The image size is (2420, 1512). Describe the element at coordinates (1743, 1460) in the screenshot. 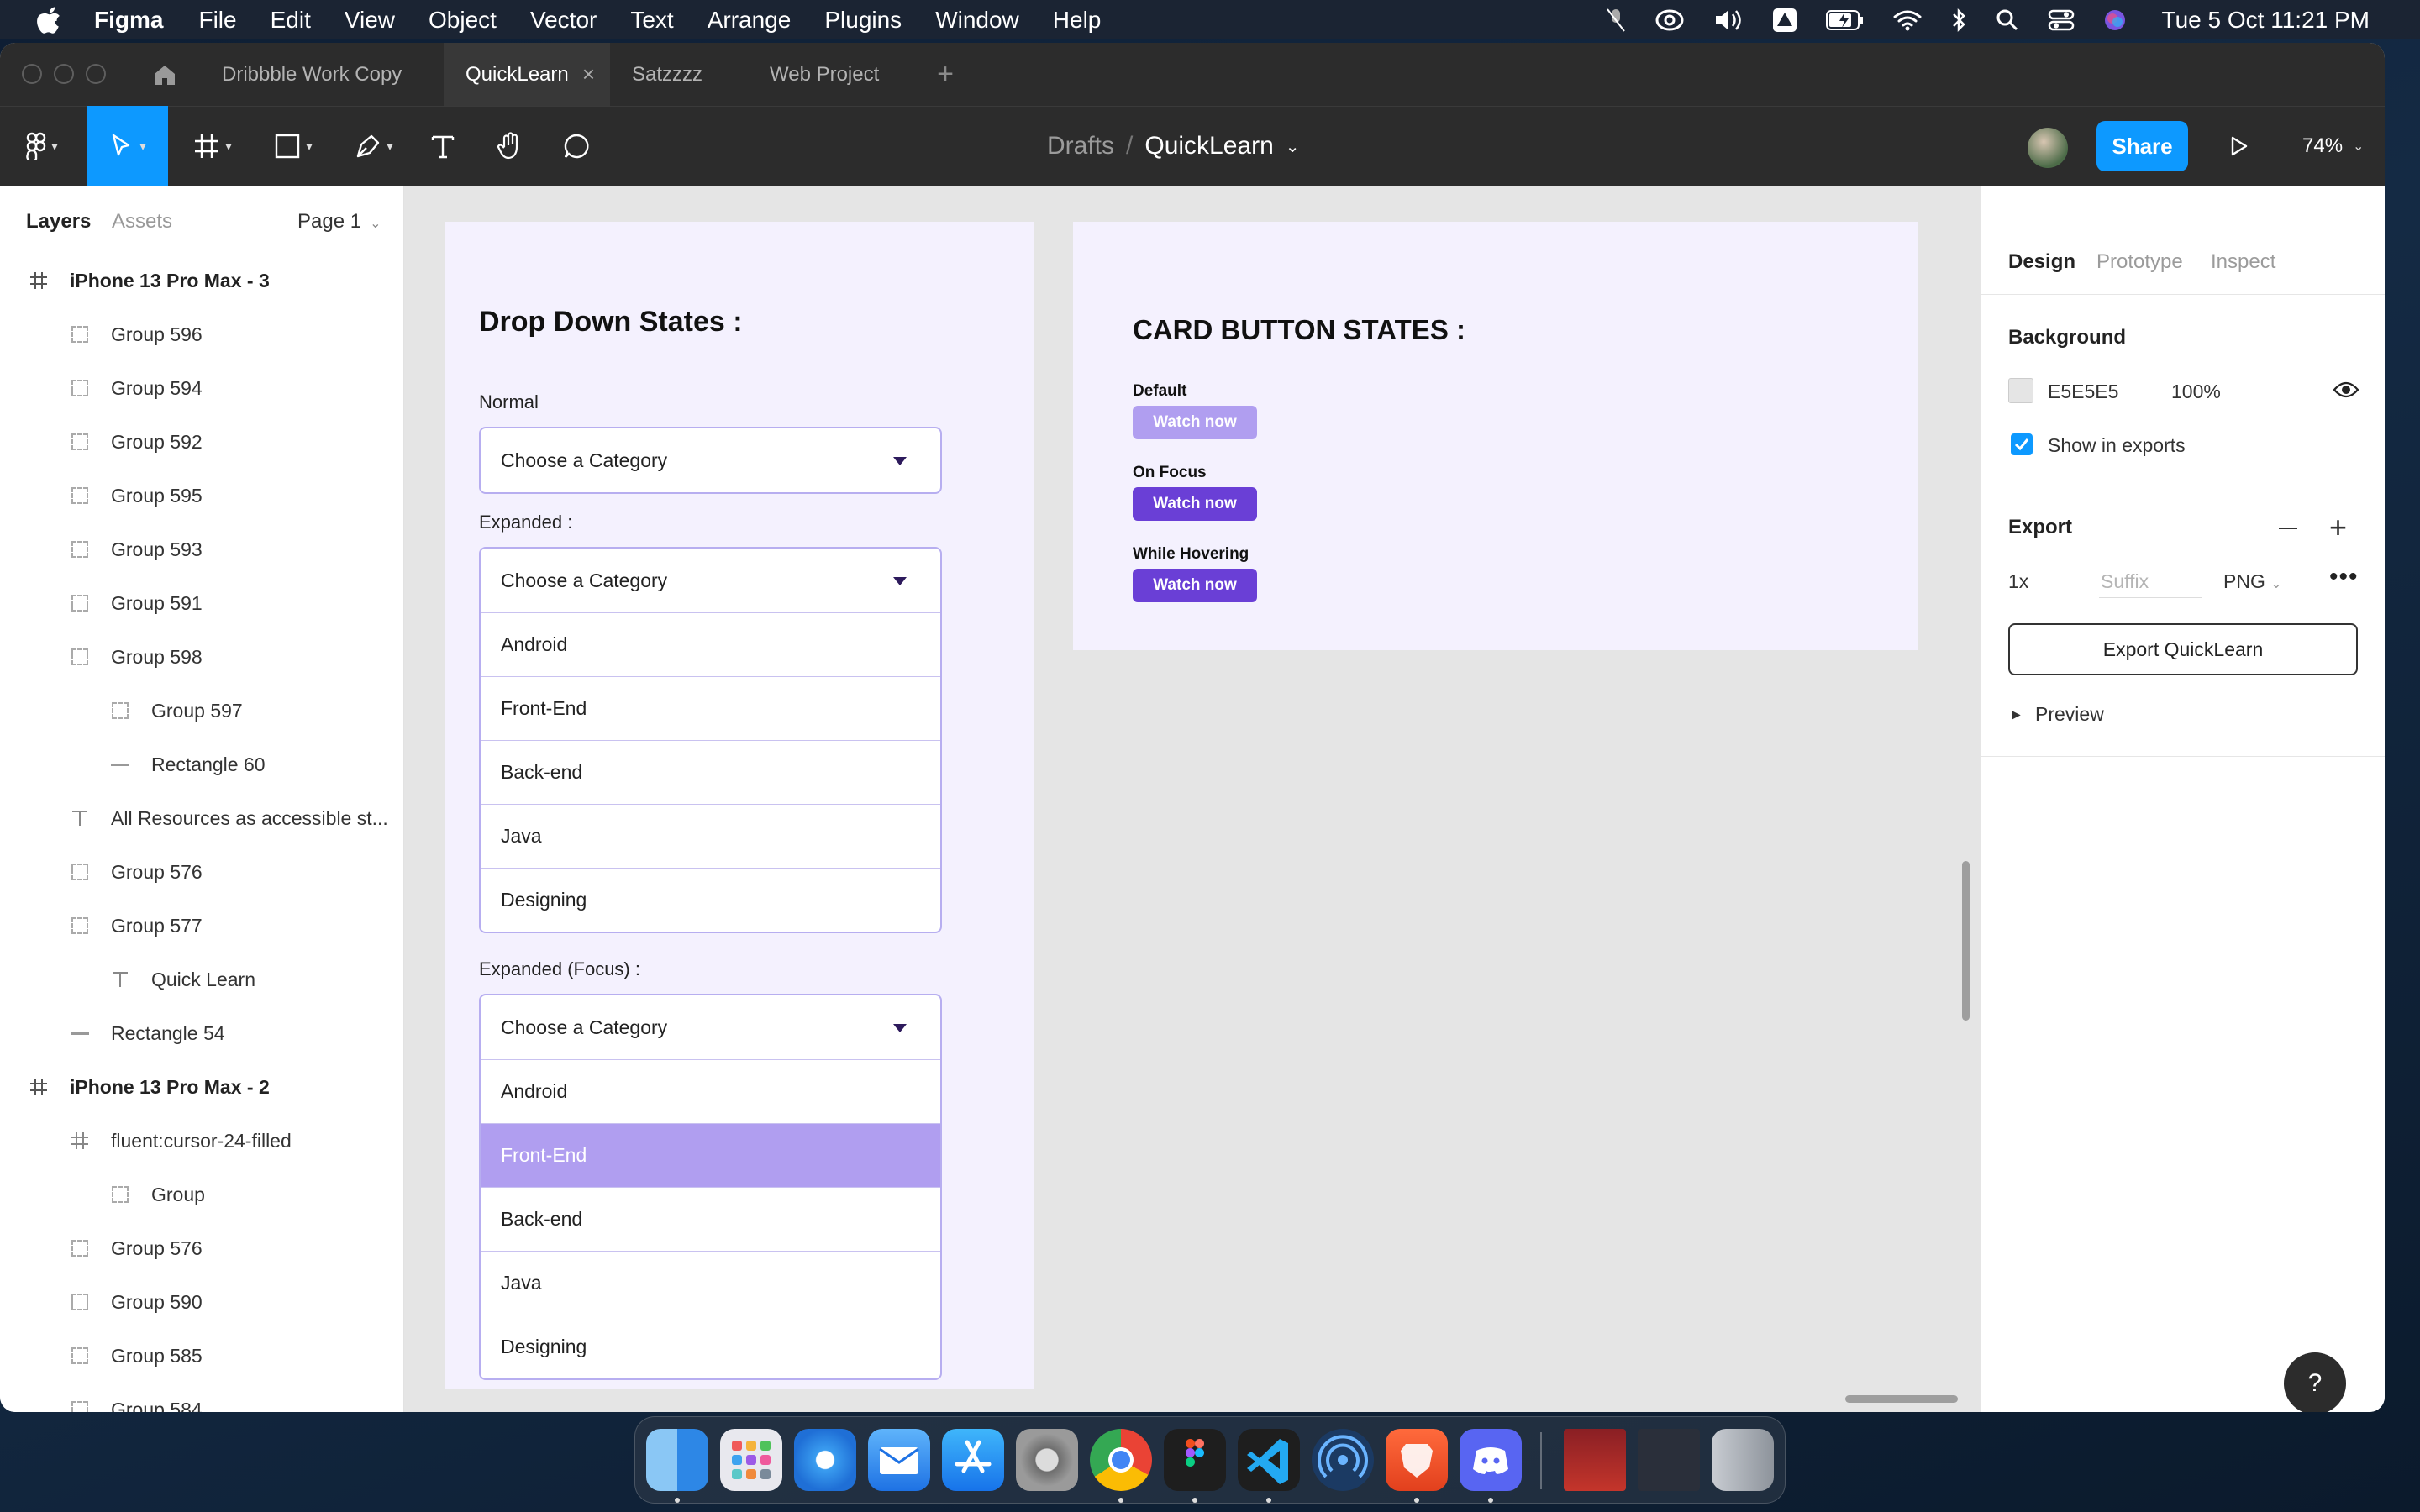

I see `trash-icon` at that location.